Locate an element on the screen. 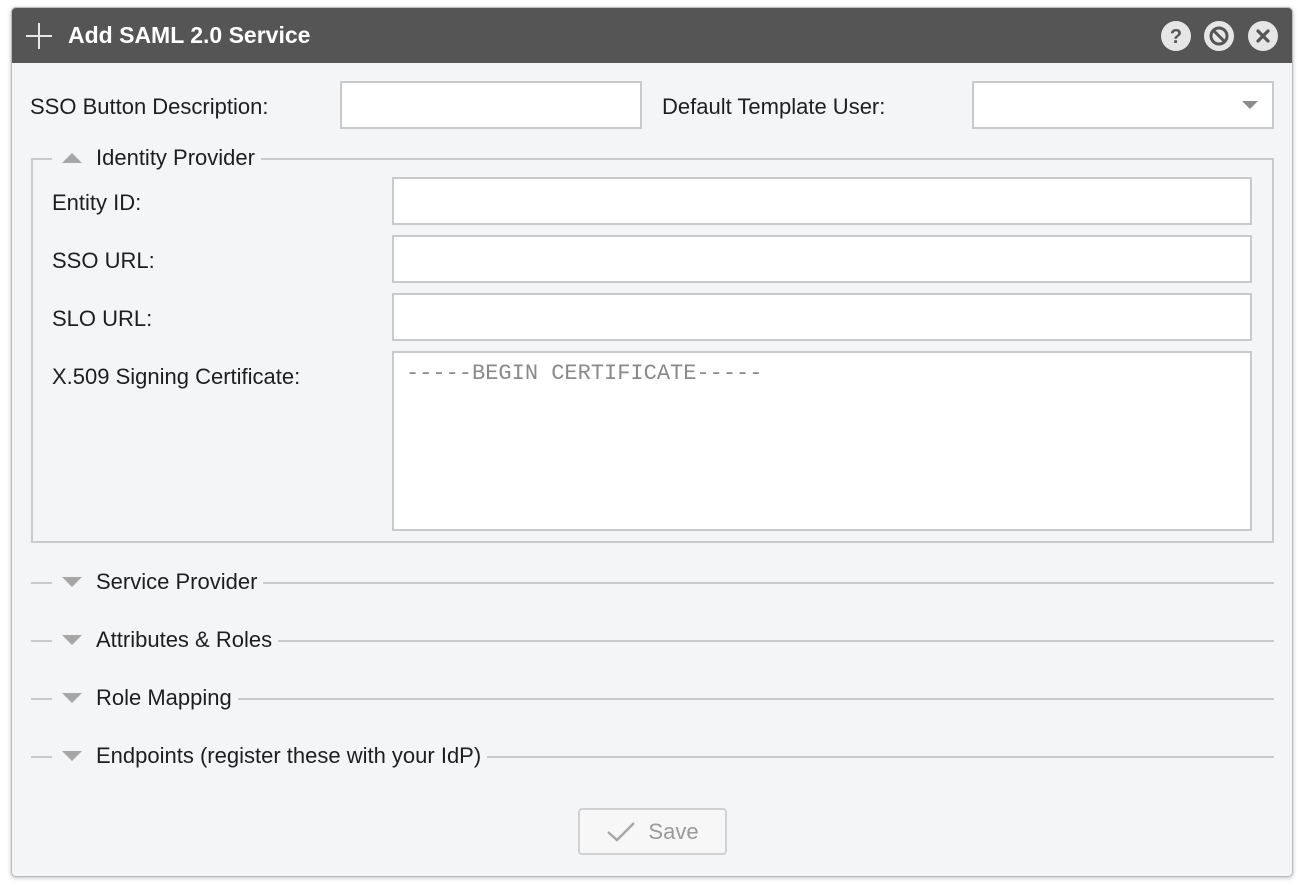 This screenshot has height=886, width=1302. checkmark-icon is located at coordinates (621, 831).